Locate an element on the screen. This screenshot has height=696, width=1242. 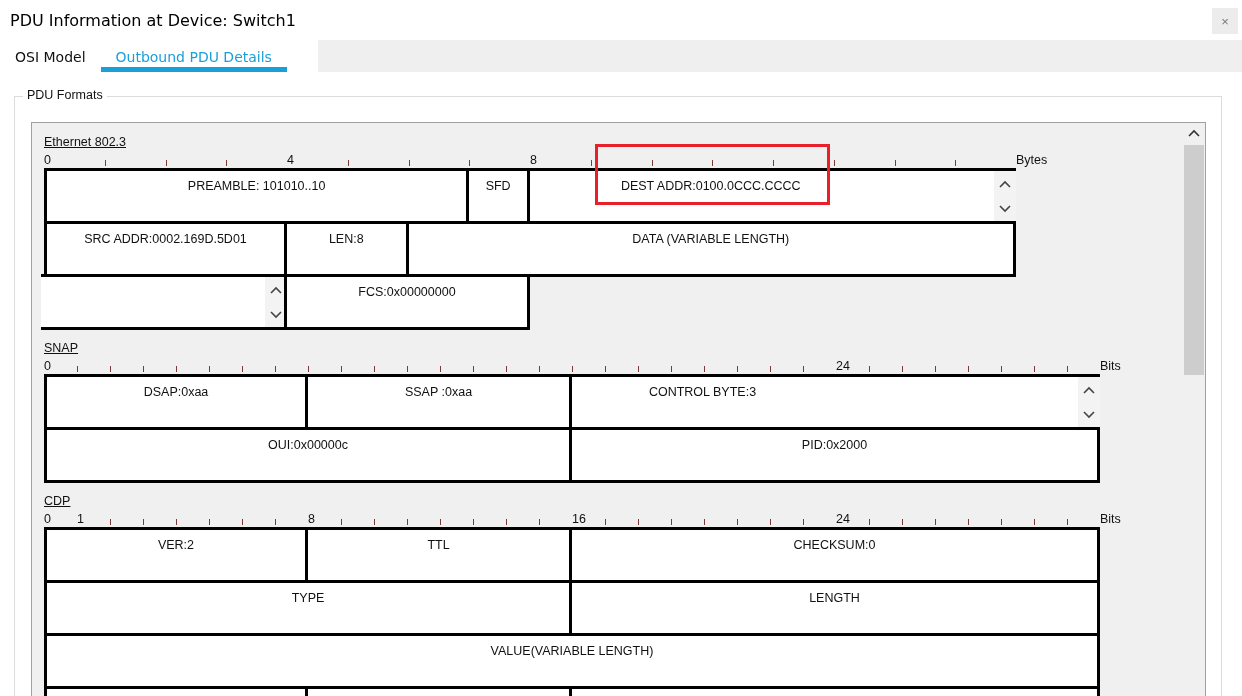
close-button: × is located at coordinates (1225, 21).